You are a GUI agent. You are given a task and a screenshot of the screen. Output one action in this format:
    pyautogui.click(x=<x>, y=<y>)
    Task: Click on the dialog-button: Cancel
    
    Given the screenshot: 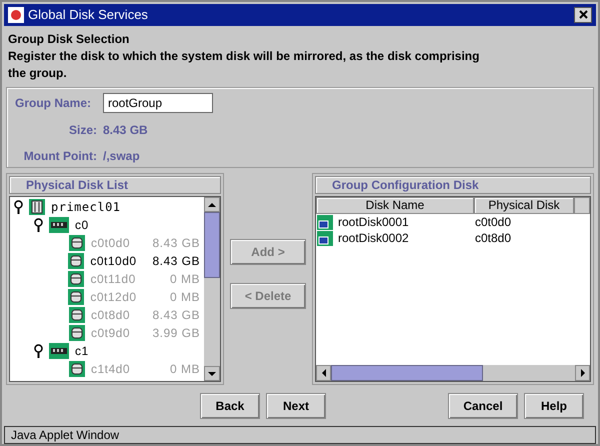 What is the action you would take?
    pyautogui.click(x=483, y=406)
    